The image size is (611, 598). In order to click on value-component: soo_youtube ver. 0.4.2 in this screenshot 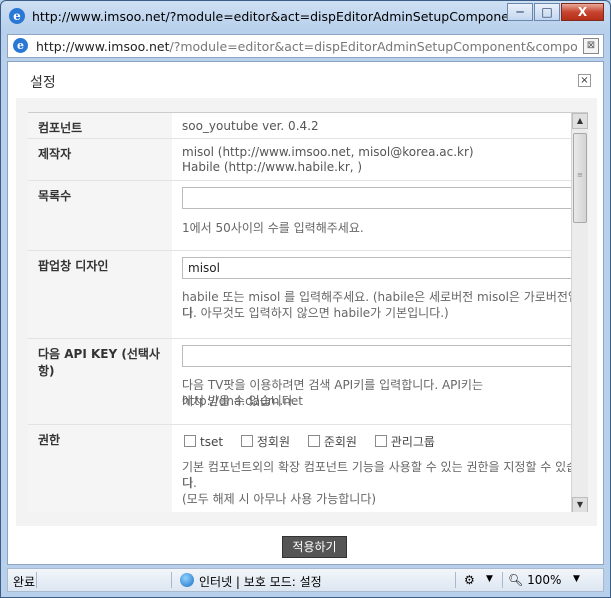, I will do `click(250, 126)`.